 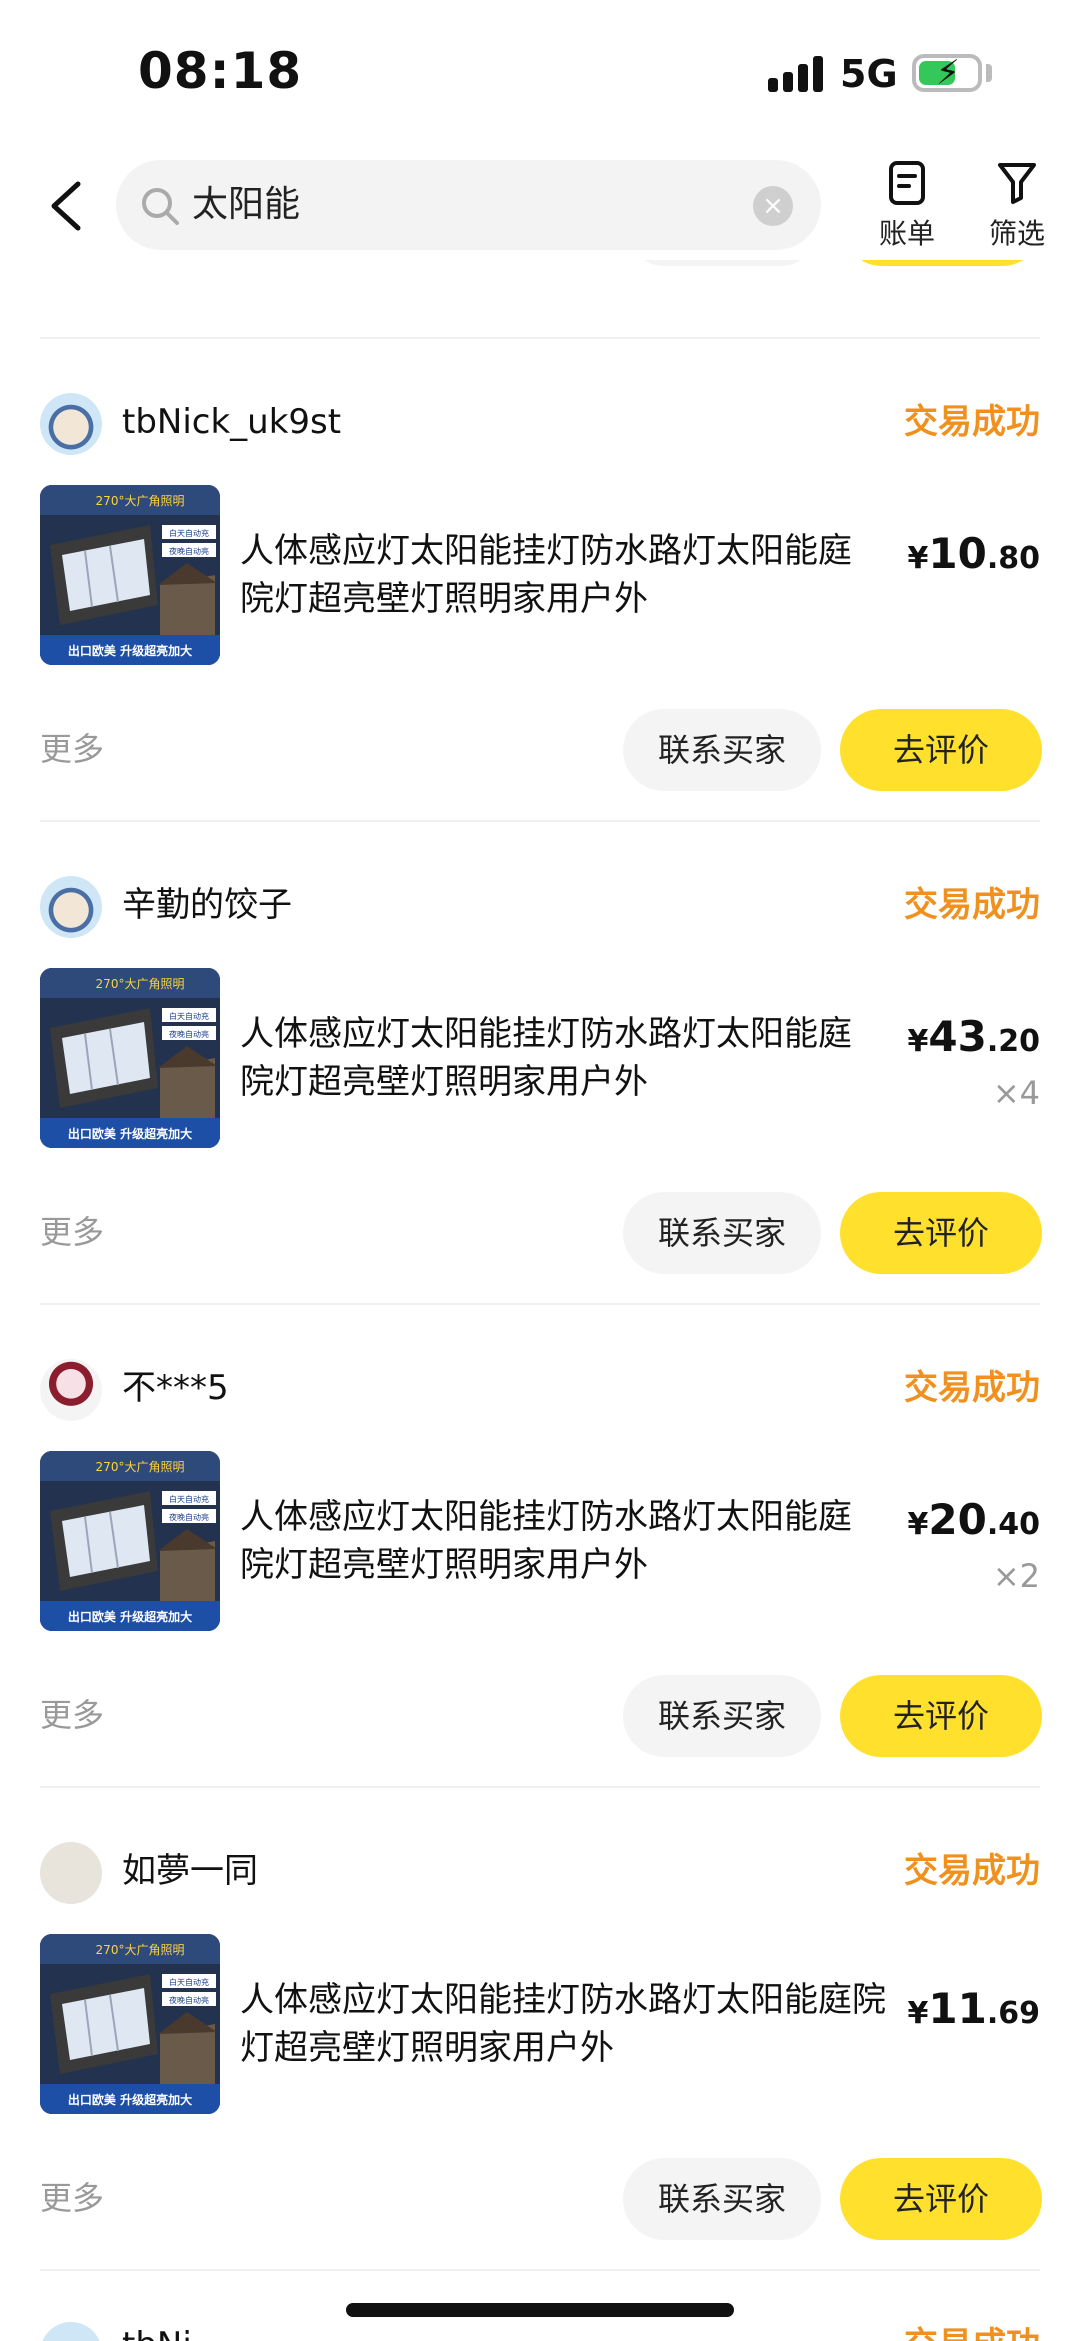 I want to click on quantity: ×2, so click(x=1016, y=1576).